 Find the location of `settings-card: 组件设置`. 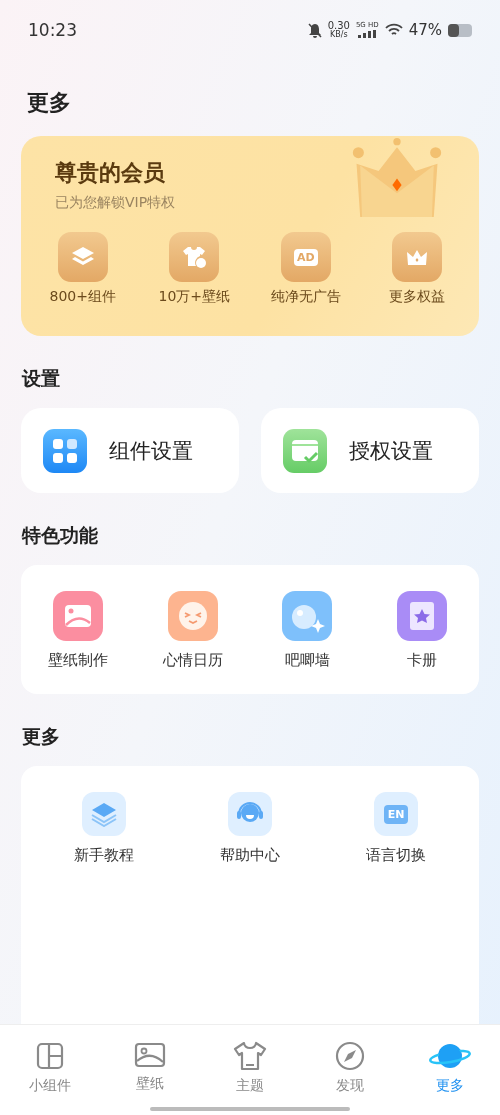

settings-card: 组件设置 is located at coordinates (130, 450).